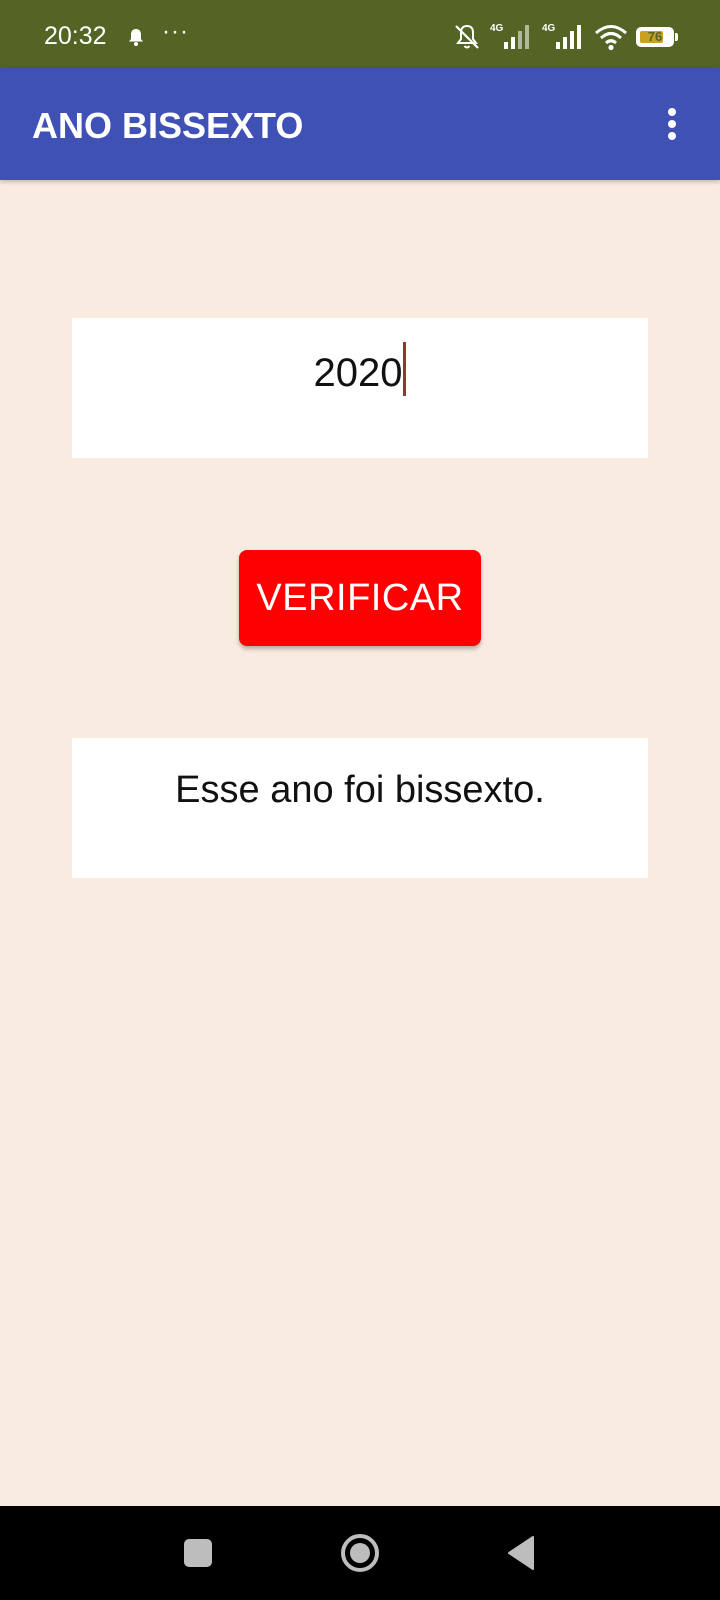 This screenshot has width=720, height=1600. What do you see at coordinates (358, 373) in the screenshot?
I see `year-input-value: 2020` at bounding box center [358, 373].